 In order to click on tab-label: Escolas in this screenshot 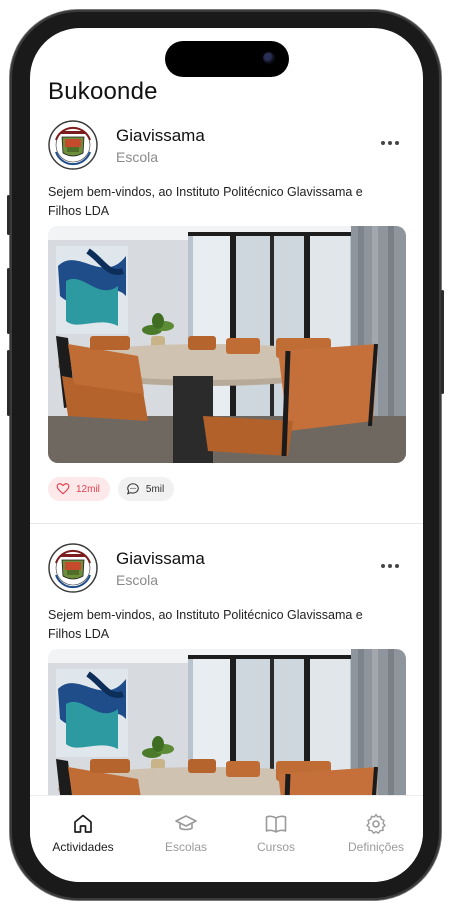, I will do `click(186, 847)`.